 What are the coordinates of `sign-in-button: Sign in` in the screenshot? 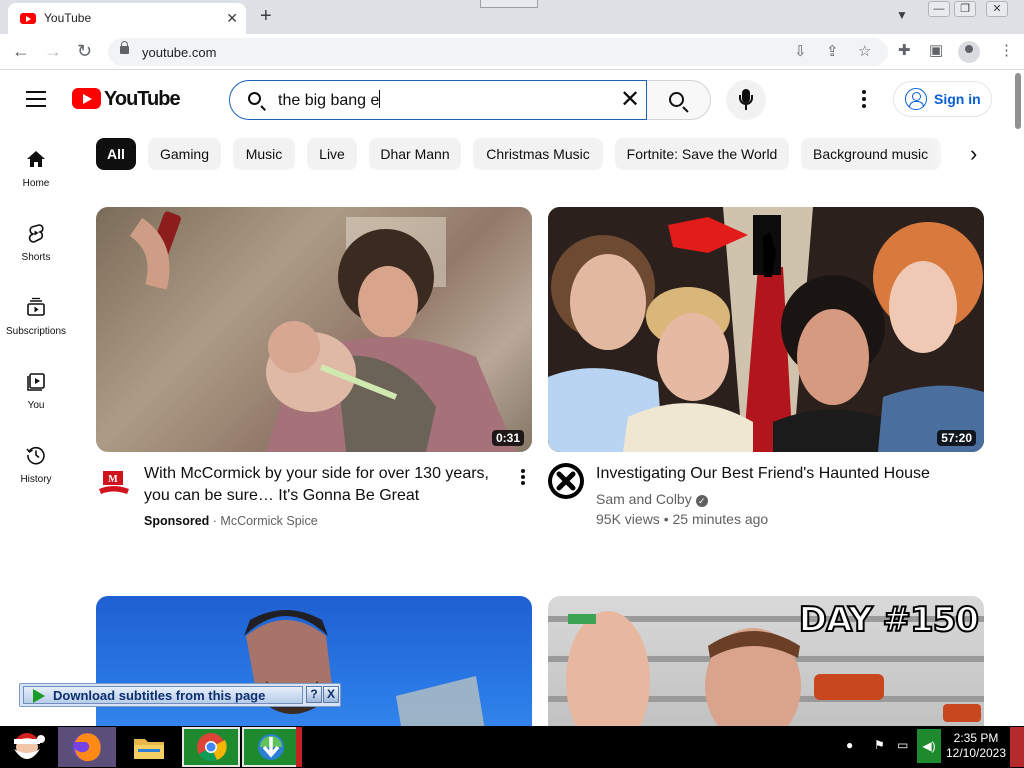 It's located at (942, 99).